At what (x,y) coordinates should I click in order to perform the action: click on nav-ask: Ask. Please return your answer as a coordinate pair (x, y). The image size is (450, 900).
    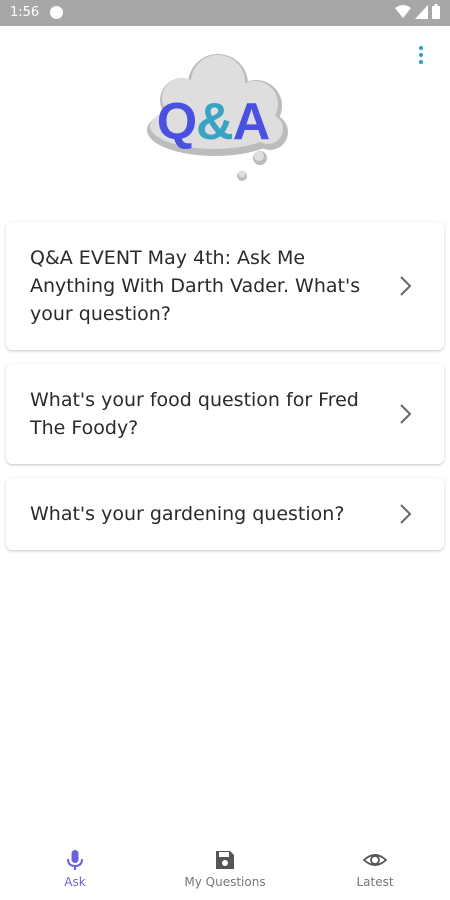
    Looking at the image, I should click on (75, 868).